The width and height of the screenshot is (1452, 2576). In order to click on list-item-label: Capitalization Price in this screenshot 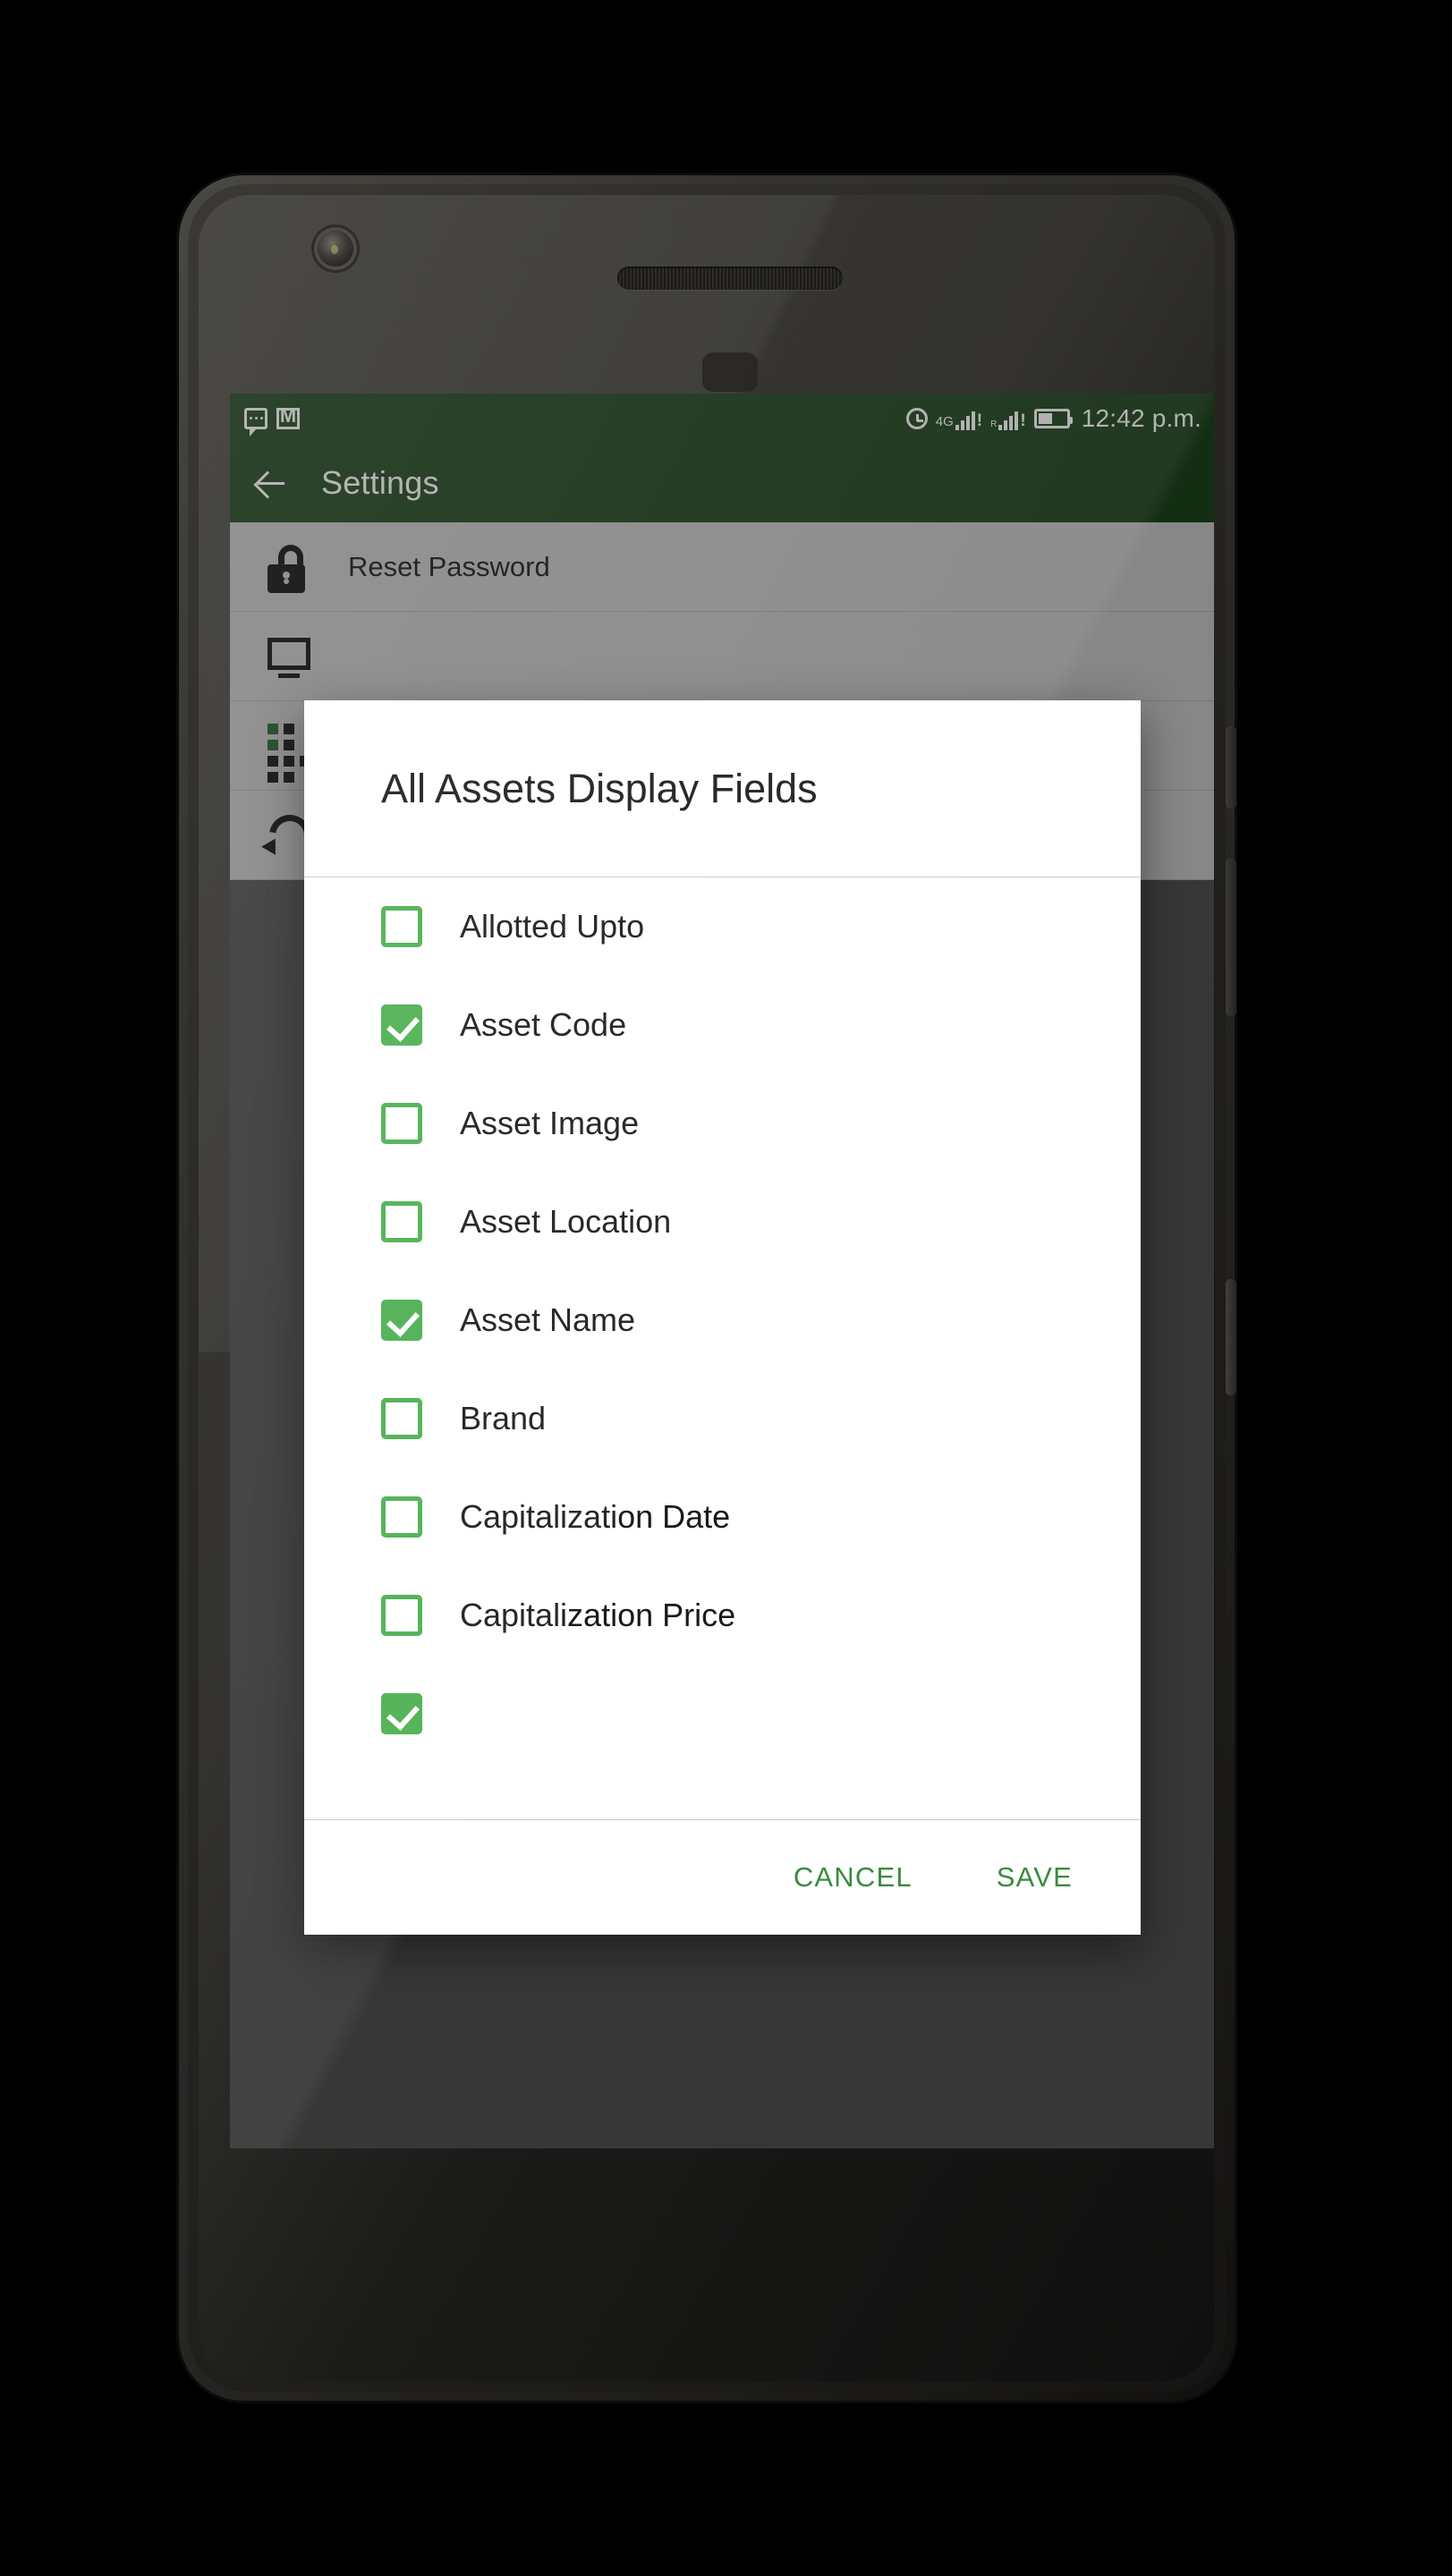, I will do `click(598, 1615)`.